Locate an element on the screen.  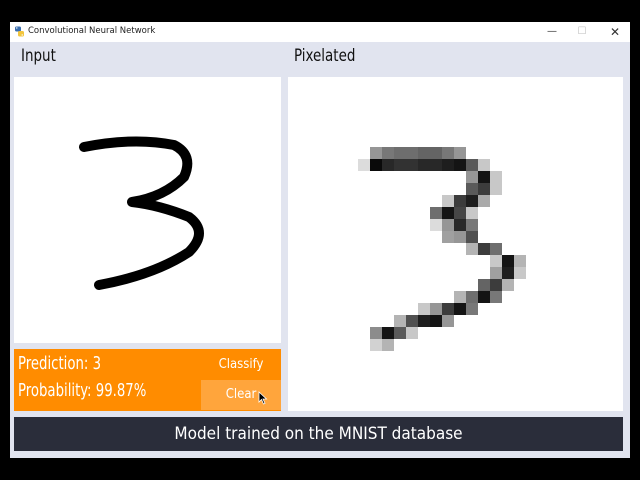
prediction-text: Prediction: 3 is located at coordinates (60, 363).